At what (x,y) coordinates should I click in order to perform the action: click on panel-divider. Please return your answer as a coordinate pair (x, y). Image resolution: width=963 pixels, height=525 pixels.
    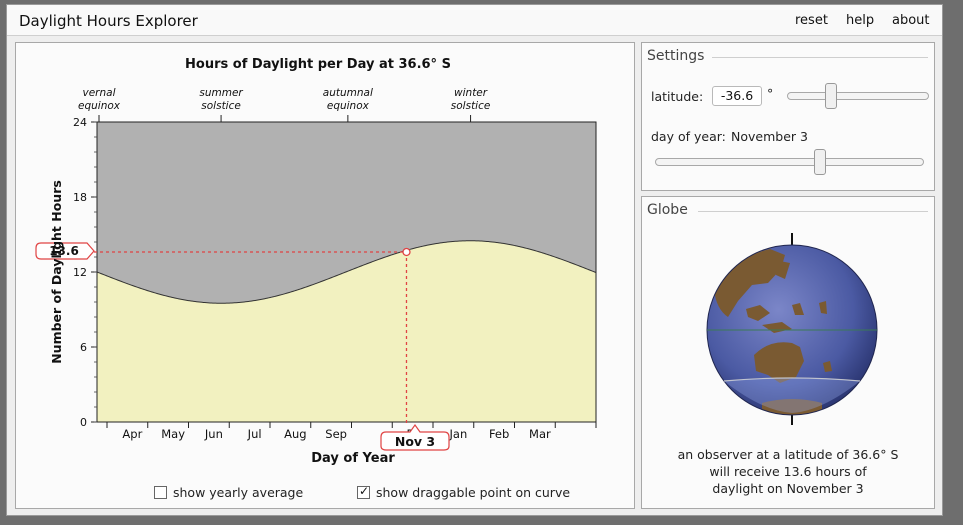
    Looking at the image, I should click on (820, 57).